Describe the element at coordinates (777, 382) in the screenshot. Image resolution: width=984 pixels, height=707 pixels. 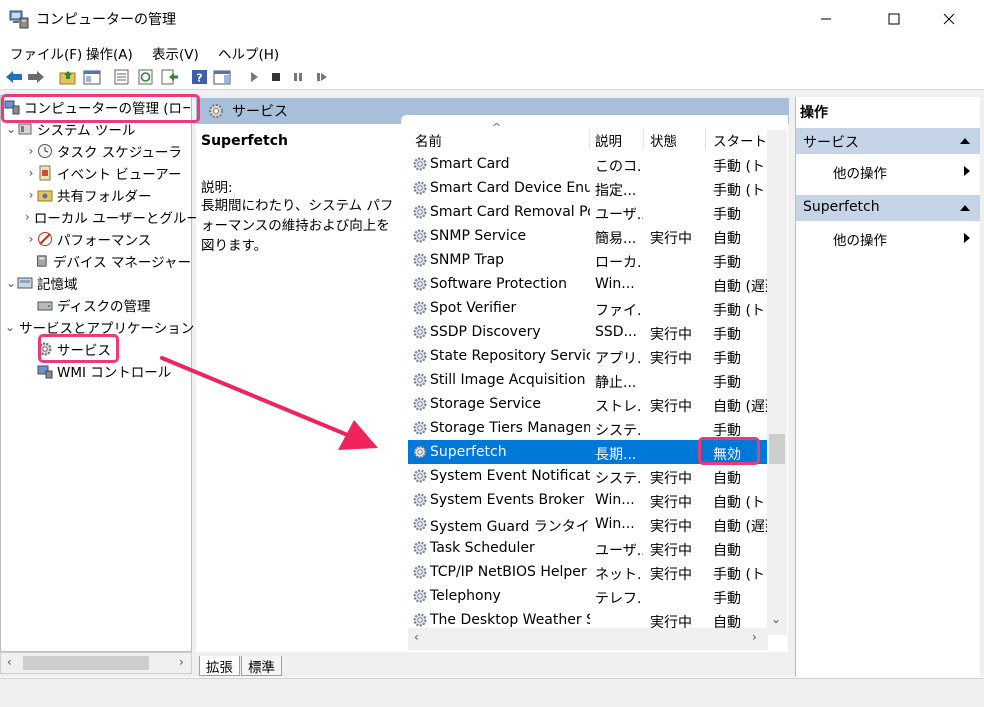
I see `list-vertical-scrollbar: ⌄` at that location.